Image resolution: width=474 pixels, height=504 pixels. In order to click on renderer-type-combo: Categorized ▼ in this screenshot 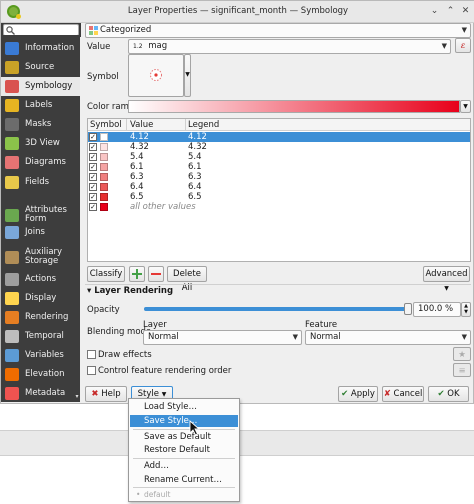, I will do `click(278, 30)`.